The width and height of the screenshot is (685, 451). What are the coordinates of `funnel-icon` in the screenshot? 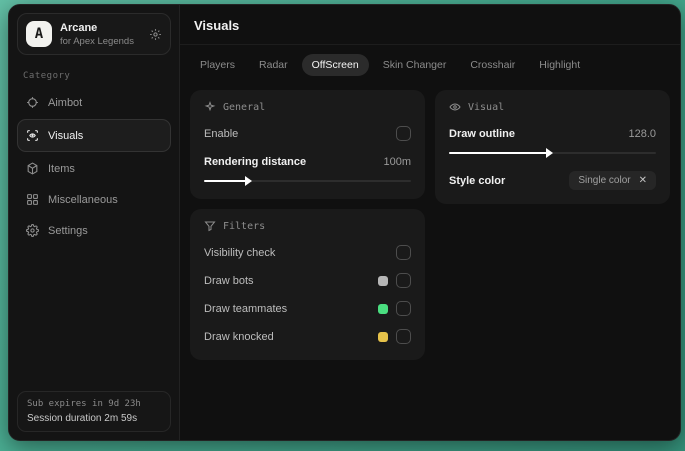 It's located at (210, 226).